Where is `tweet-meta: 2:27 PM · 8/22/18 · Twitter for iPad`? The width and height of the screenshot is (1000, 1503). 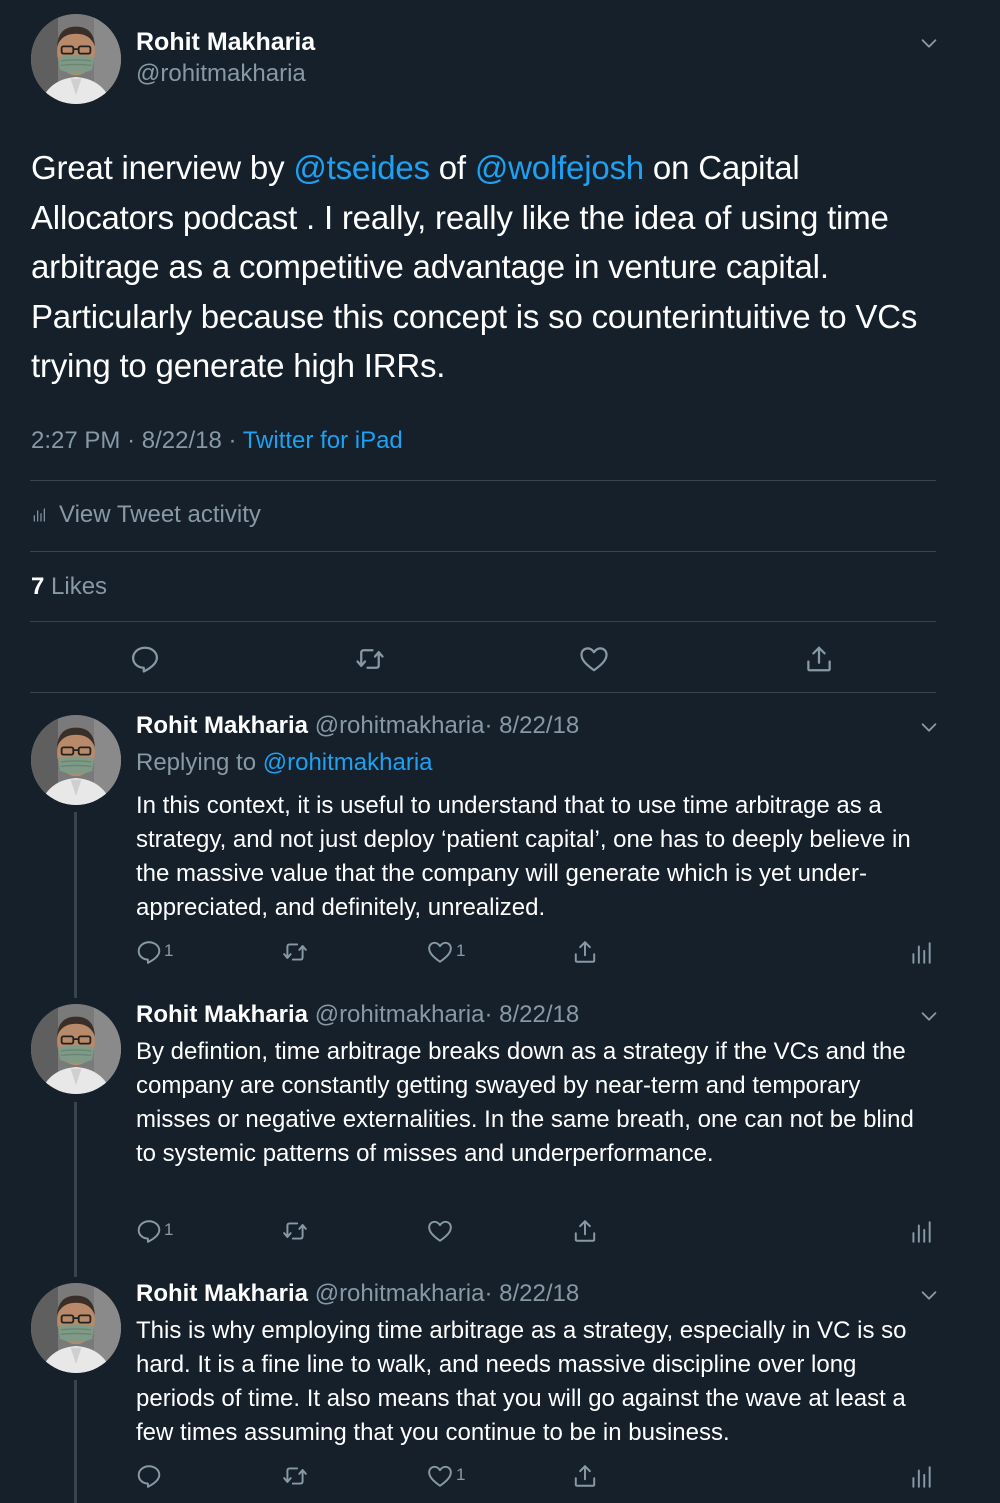
tweet-meta: 2:27 PM · 8/22/18 · Twitter for iPad is located at coordinates (217, 441).